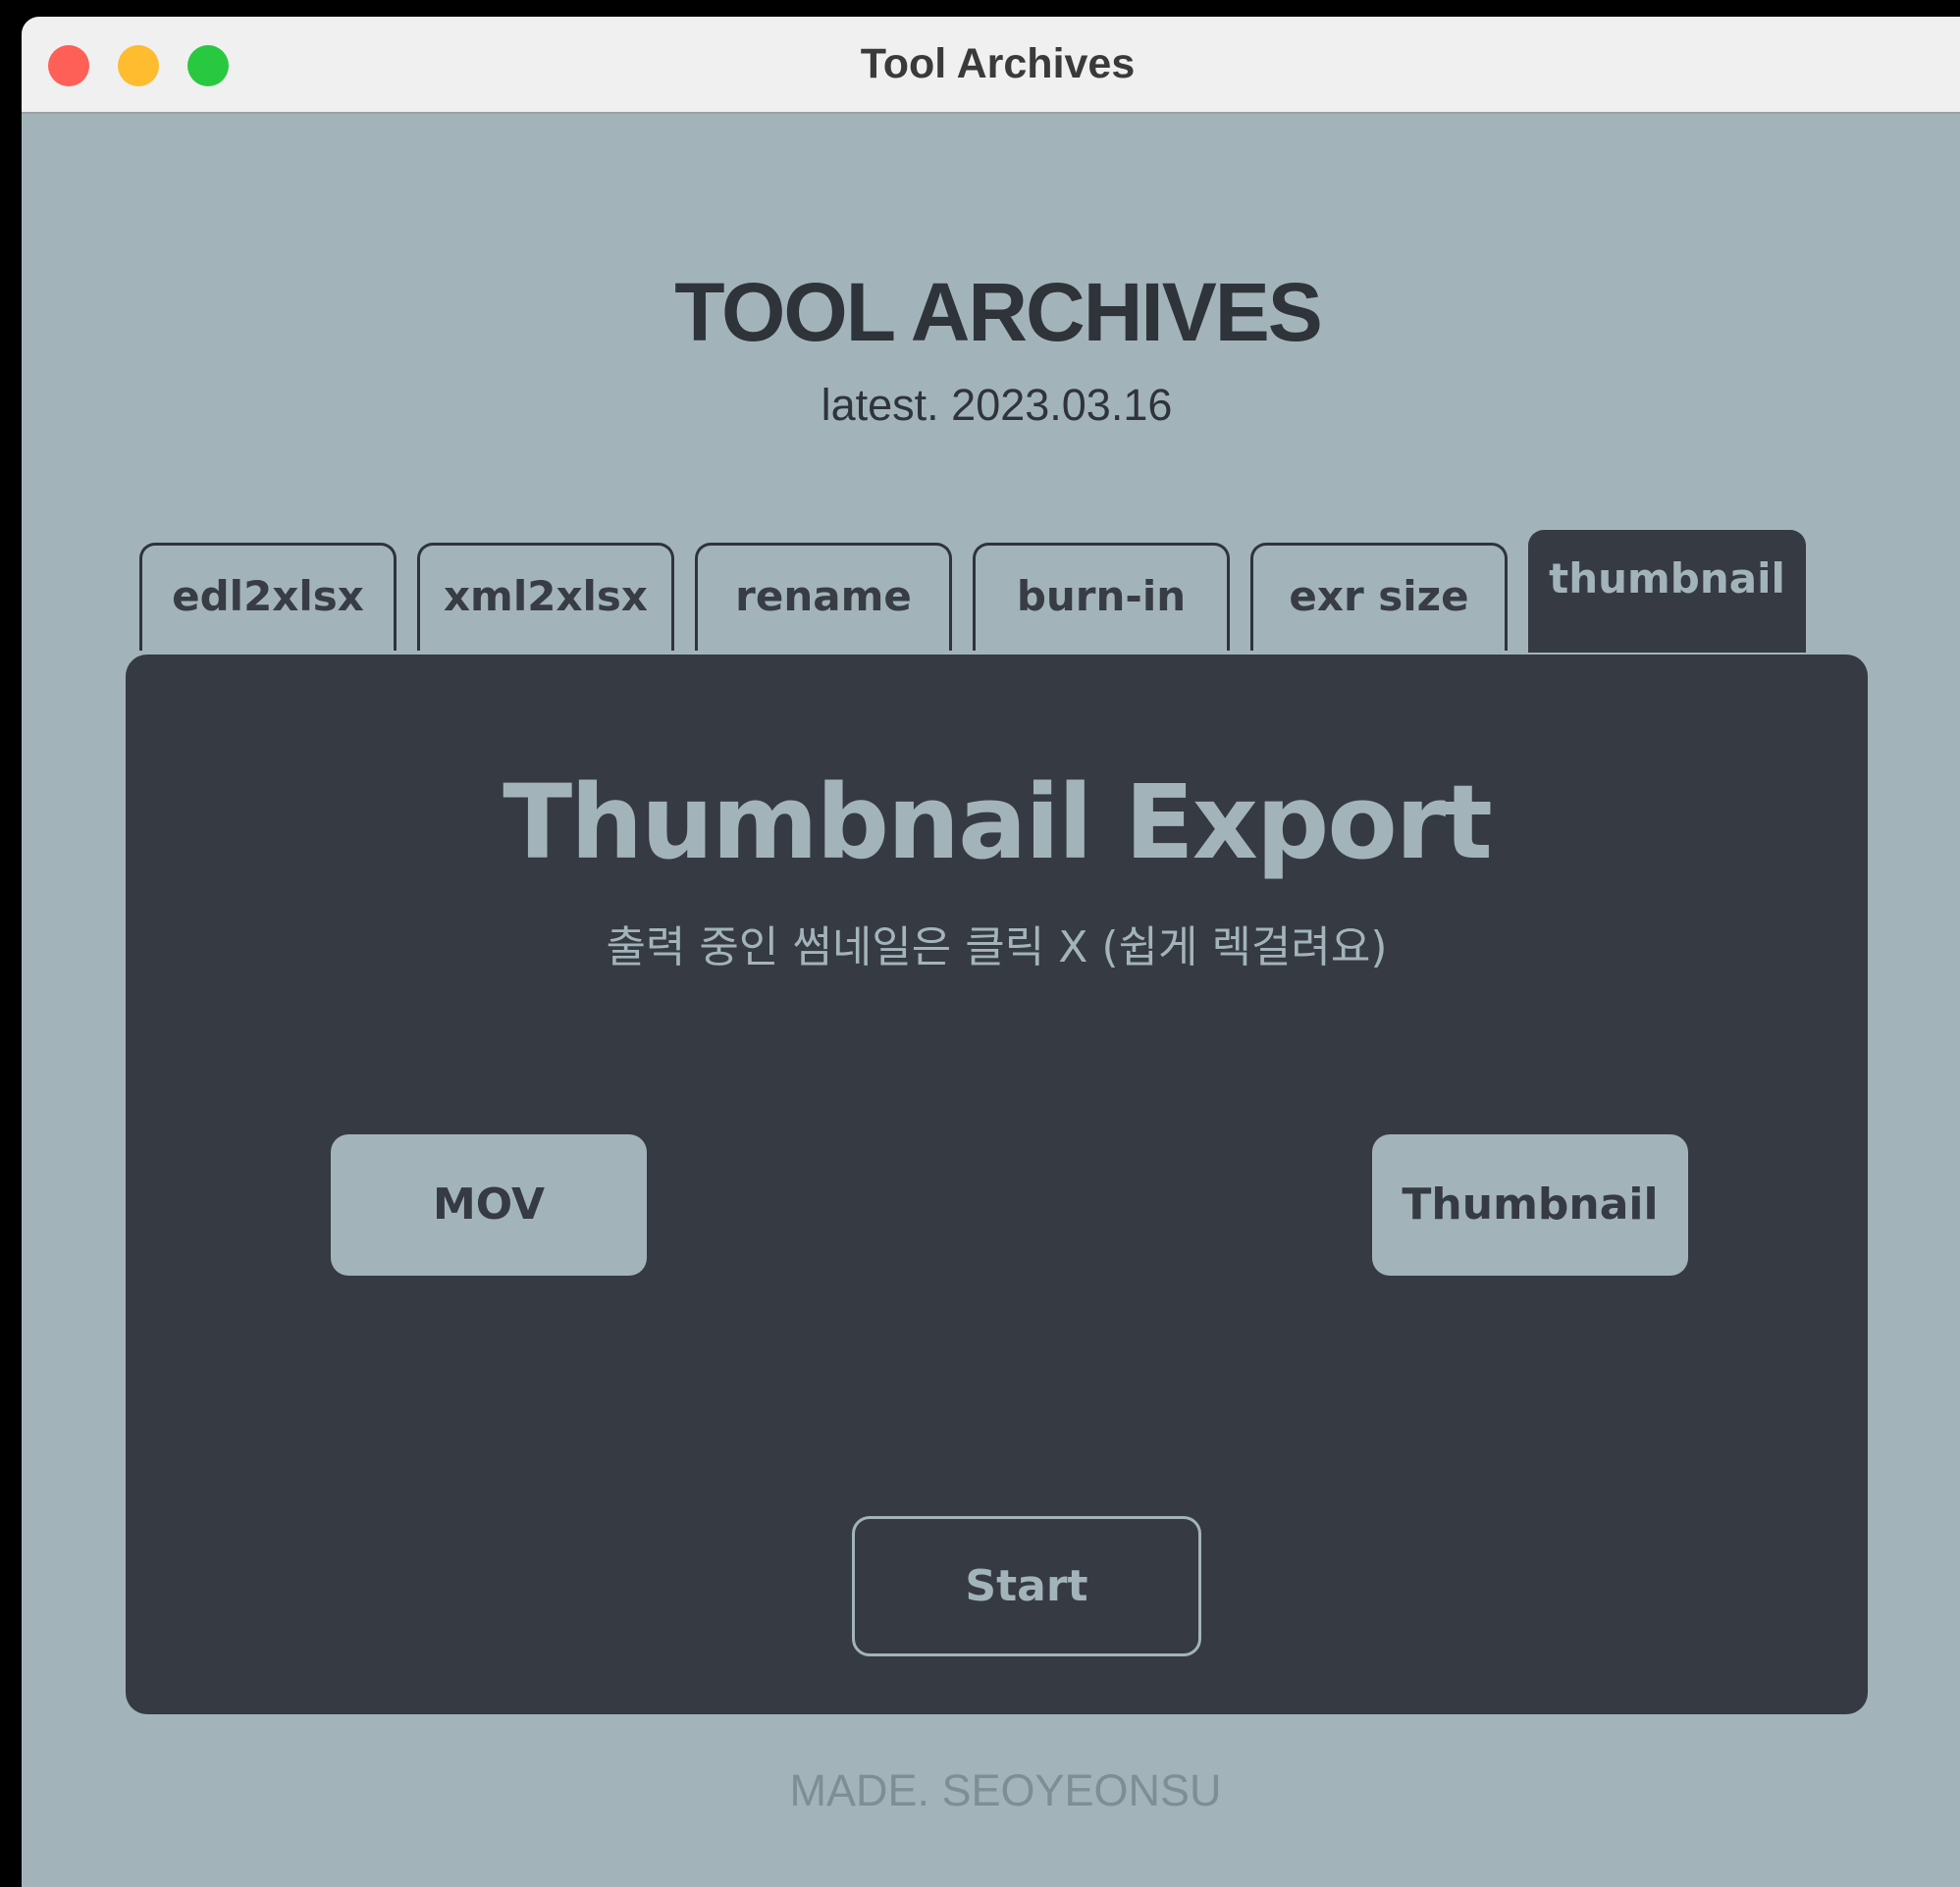 The height and width of the screenshot is (1887, 1960). I want to click on thumbnail-button: Thumbnail, so click(1530, 1205).